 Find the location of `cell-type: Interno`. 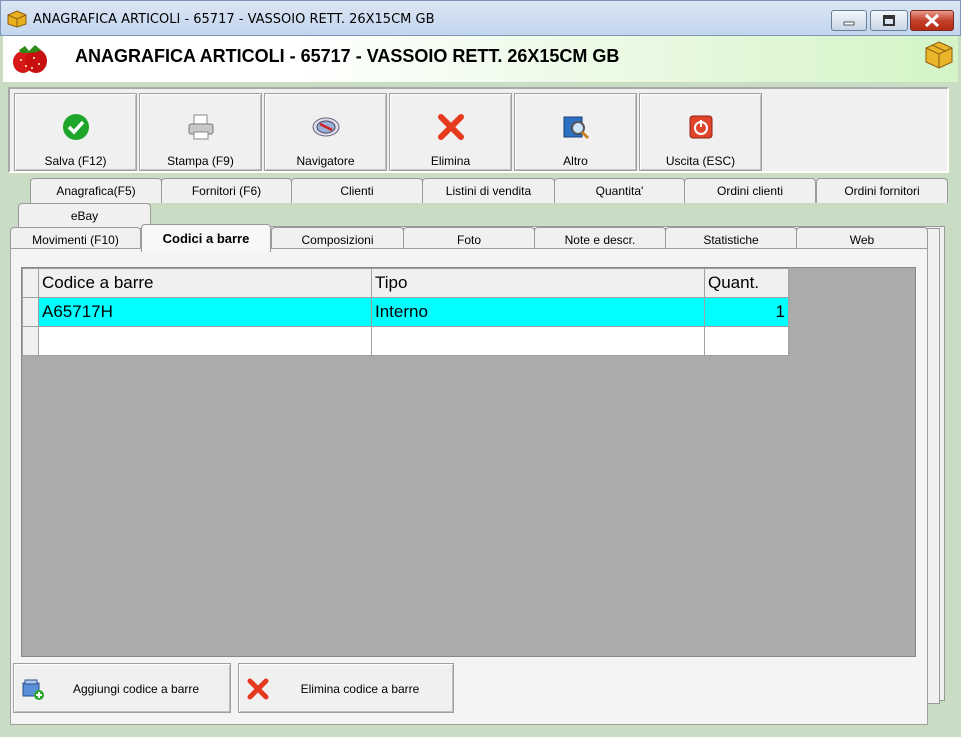

cell-type: Interno is located at coordinates (538, 312).